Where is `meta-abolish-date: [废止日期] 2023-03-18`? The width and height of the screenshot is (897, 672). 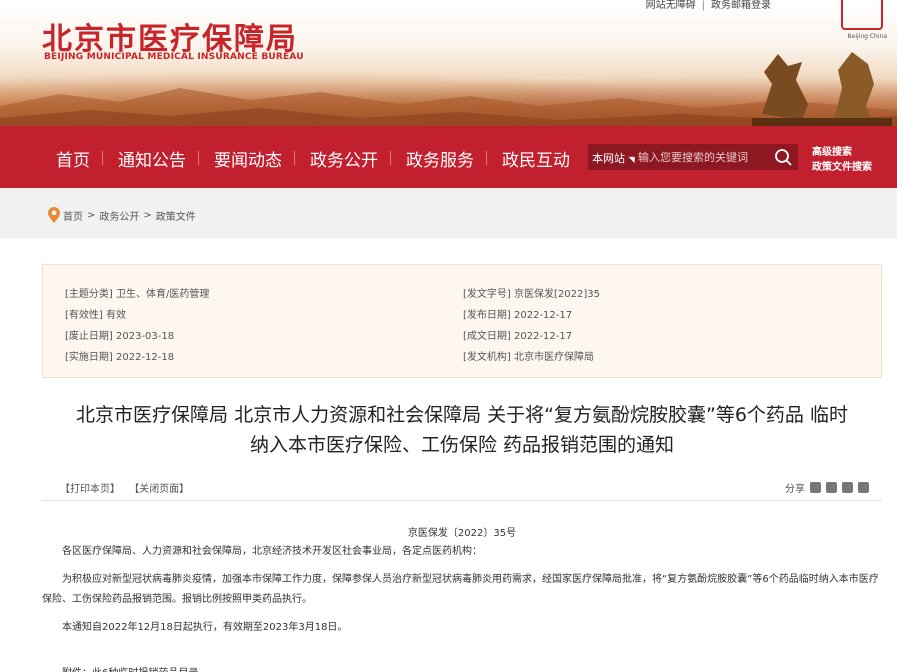 meta-abolish-date: [废止日期] 2023-03-18 is located at coordinates (120, 336).